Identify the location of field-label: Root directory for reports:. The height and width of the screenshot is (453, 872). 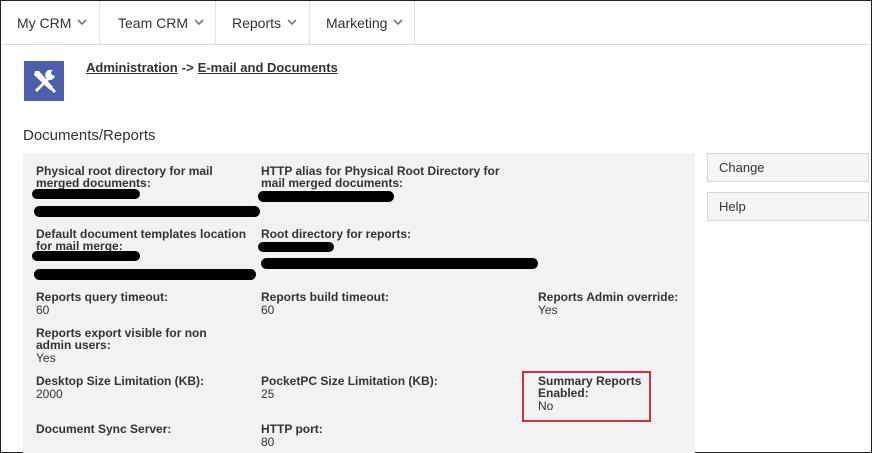
(336, 234).